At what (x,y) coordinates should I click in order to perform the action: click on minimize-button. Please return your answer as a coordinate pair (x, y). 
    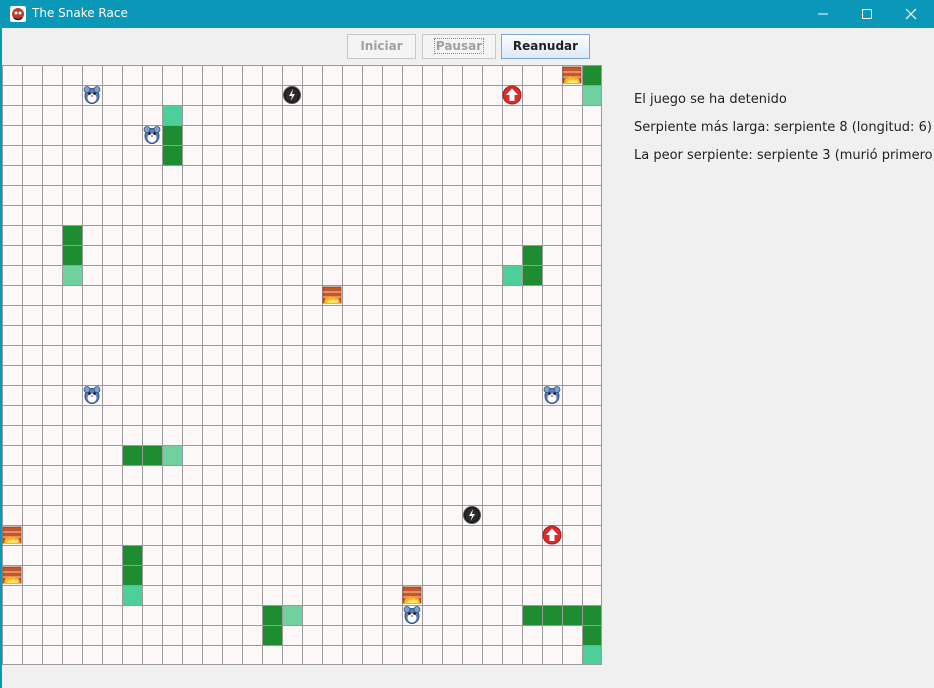
    Looking at the image, I should click on (823, 14).